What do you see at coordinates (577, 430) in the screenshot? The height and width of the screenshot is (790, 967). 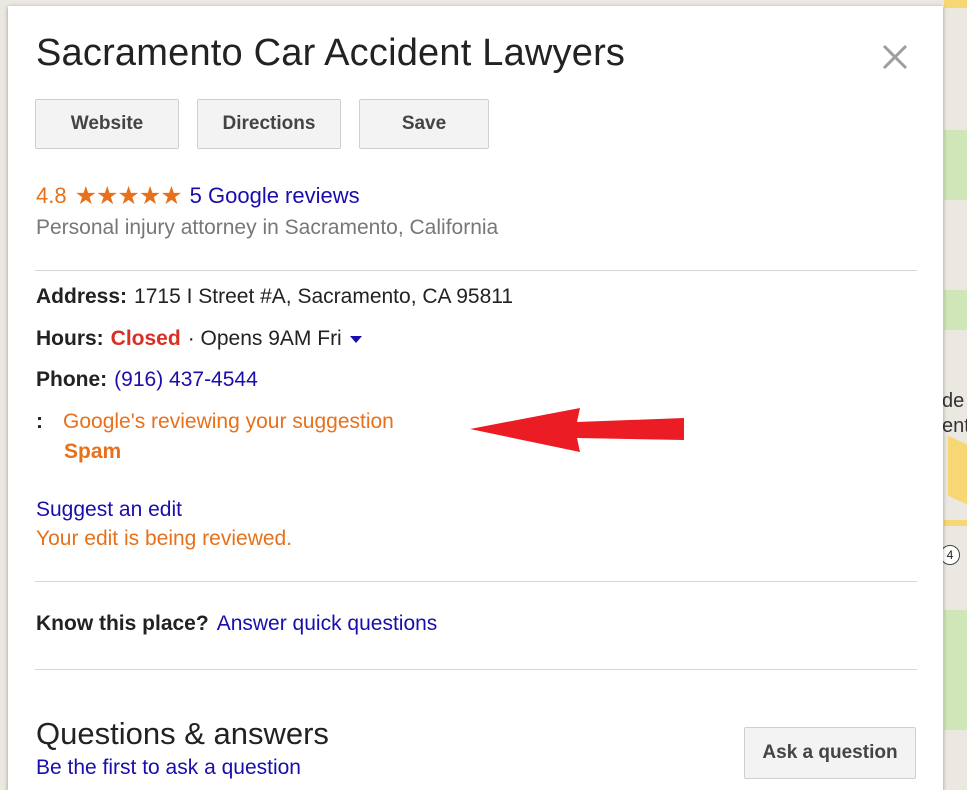 I see `annotation-arrow-icon` at bounding box center [577, 430].